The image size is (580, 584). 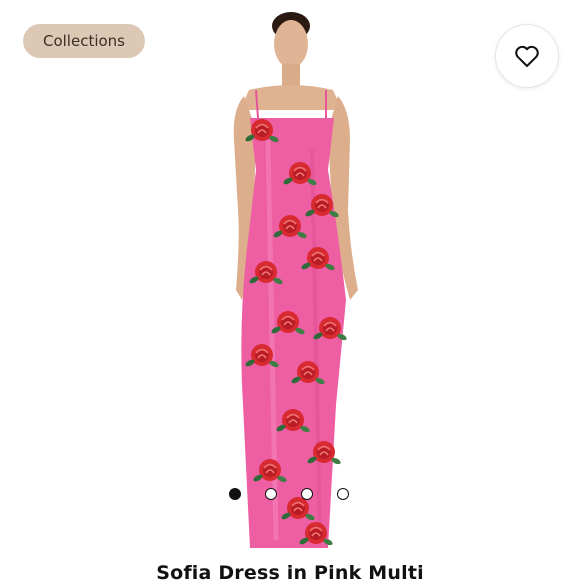 What do you see at coordinates (289, 495) in the screenshot?
I see `image-pagination` at bounding box center [289, 495].